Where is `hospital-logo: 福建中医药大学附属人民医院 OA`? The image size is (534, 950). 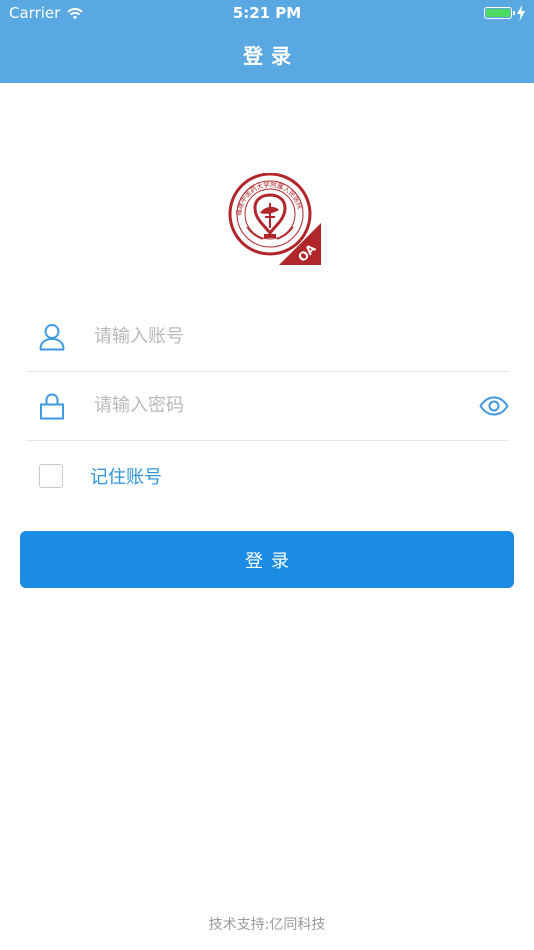
hospital-logo: 福建中医药大学附属人民医院 OA is located at coordinates (274, 219).